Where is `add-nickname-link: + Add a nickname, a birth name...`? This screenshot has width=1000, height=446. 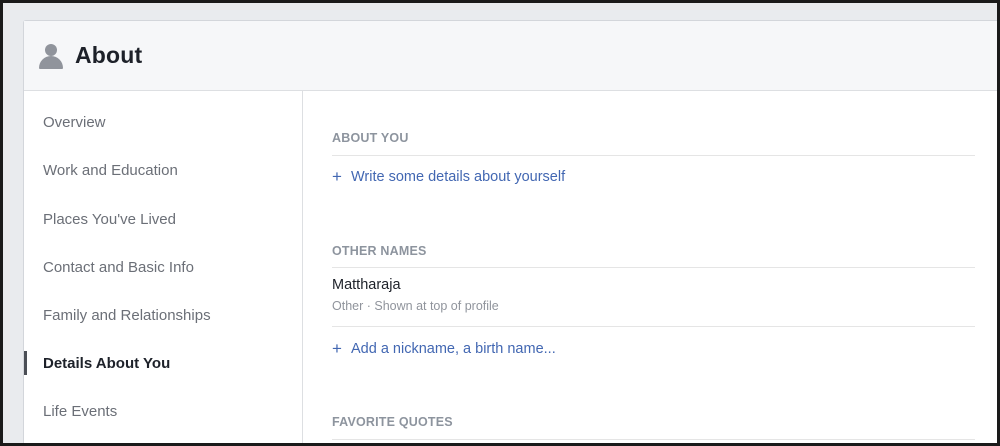 add-nickname-link: + Add a nickname, a birth name... is located at coordinates (444, 348).